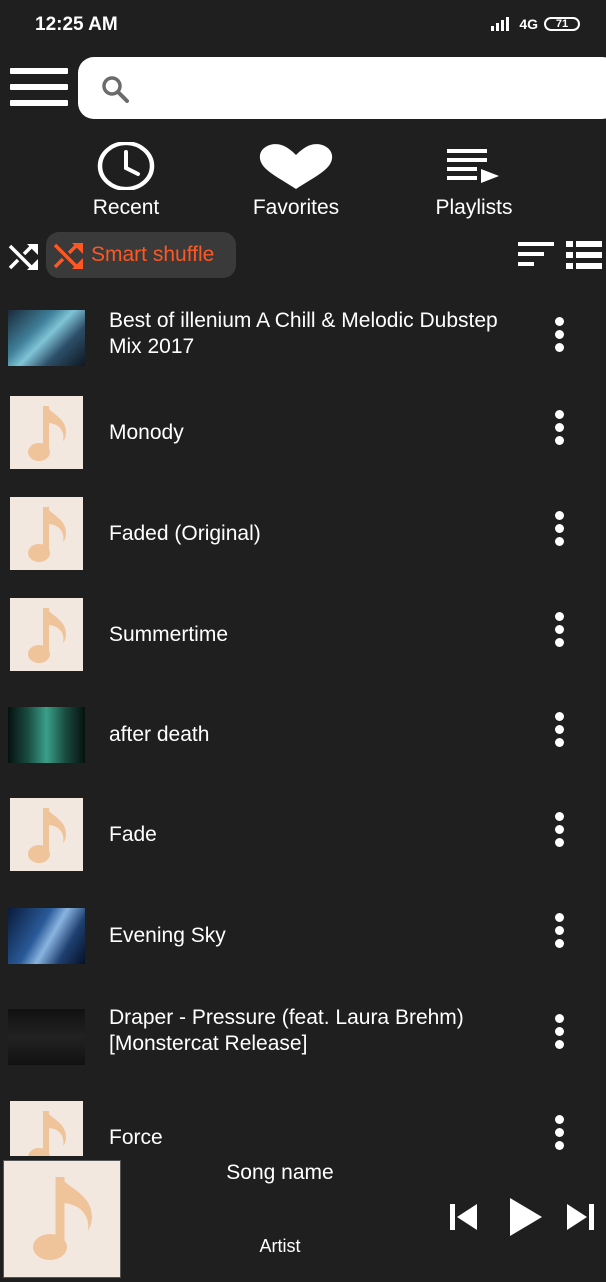 Image resolution: width=606 pixels, height=1282 pixels. I want to click on status-indicators: 4G 71, so click(535, 24).